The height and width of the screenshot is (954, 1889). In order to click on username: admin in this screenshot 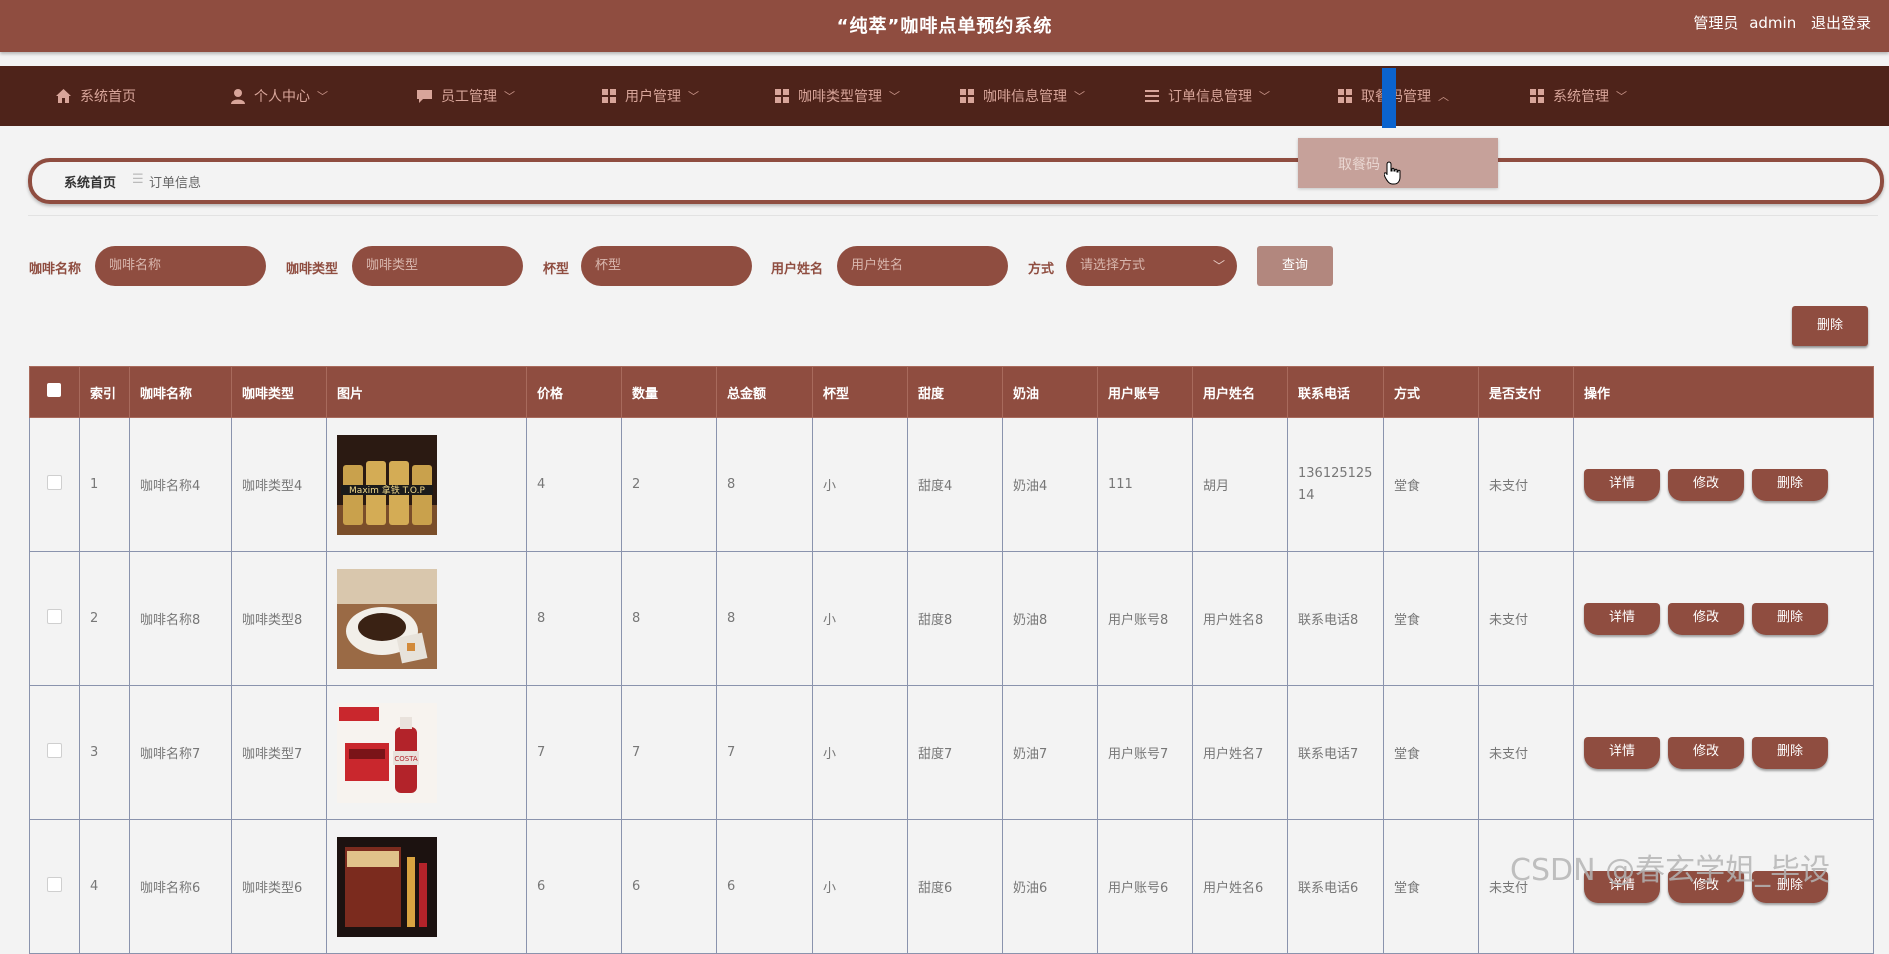, I will do `click(1773, 23)`.